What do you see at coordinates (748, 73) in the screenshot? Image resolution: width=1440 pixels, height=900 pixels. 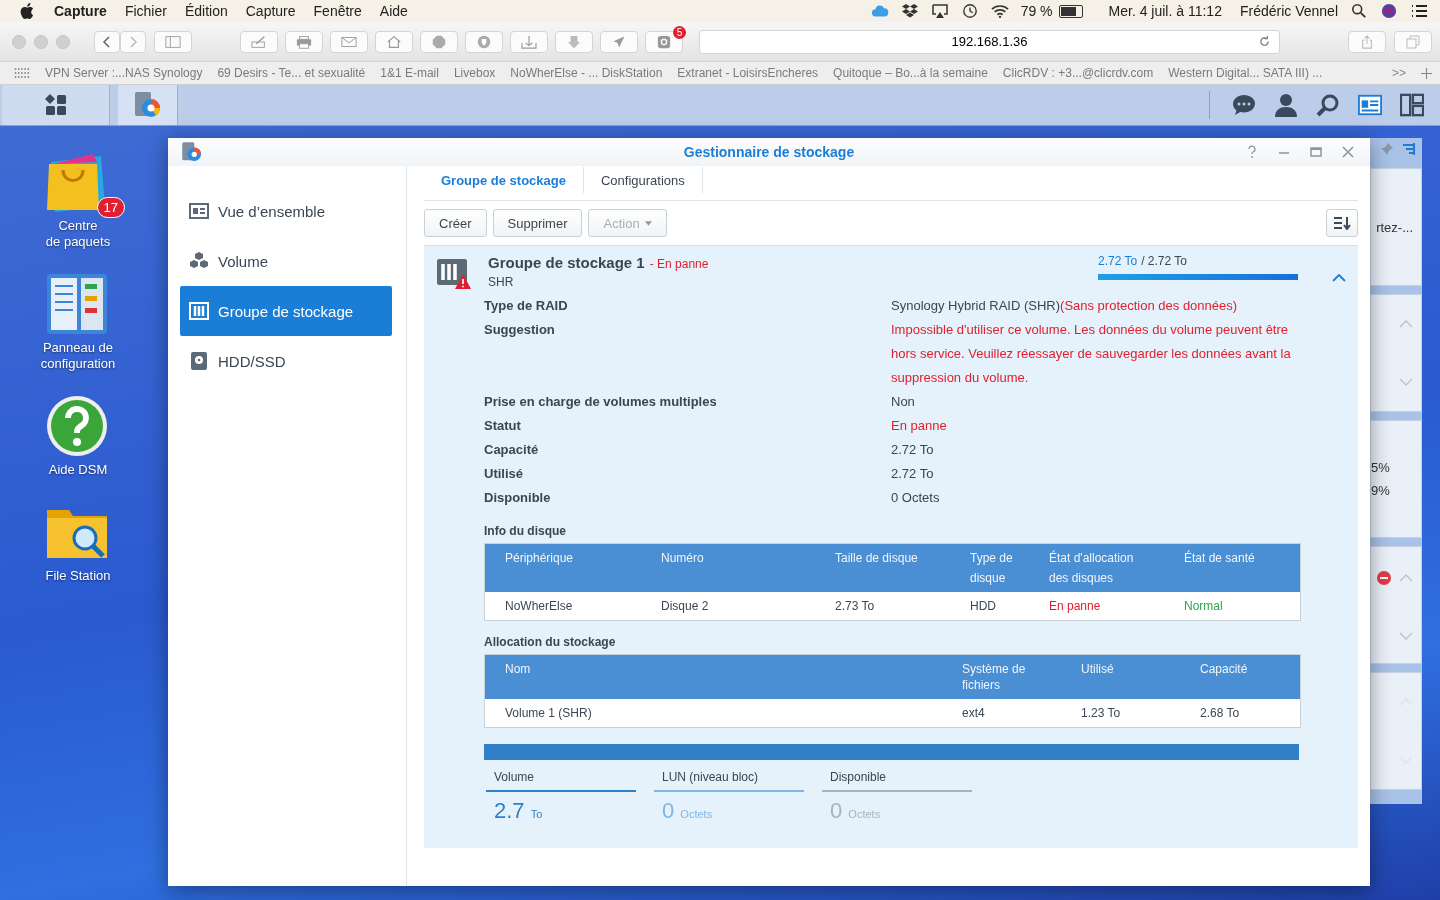 I see `bookmark-link: Extranet - LoisirsEncheres` at bounding box center [748, 73].